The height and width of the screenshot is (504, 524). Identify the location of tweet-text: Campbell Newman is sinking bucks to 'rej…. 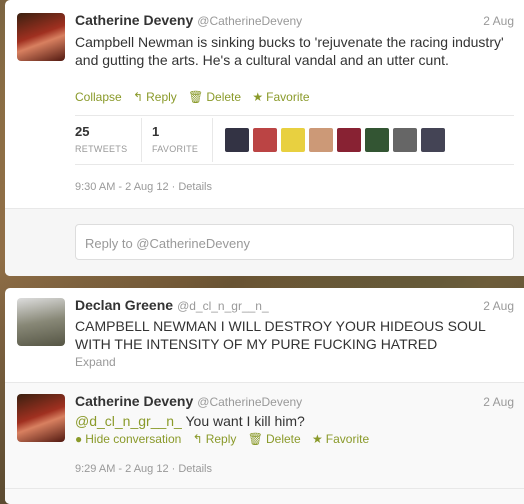
(289, 51).